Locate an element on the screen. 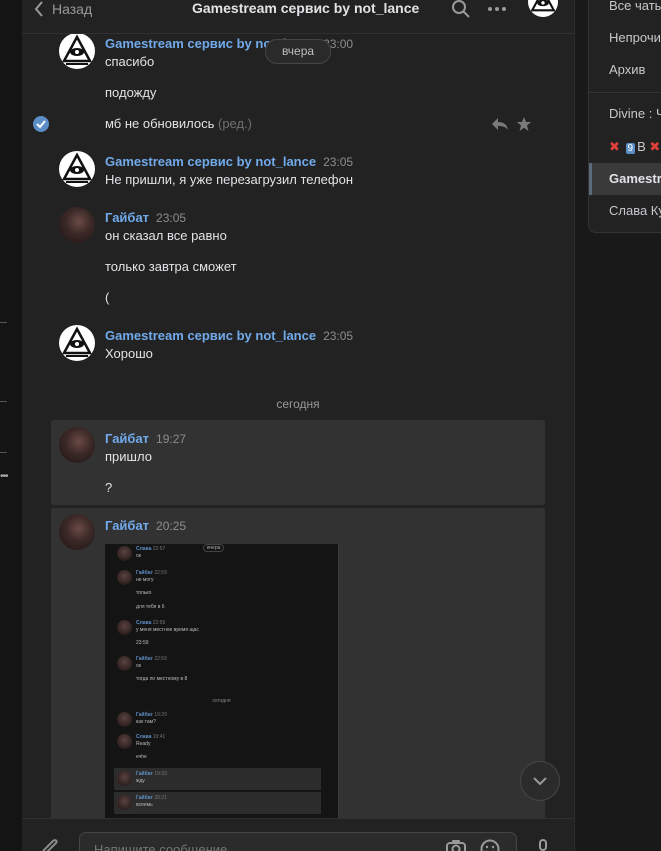 This screenshot has width=661, height=851. message-text: Не пришли, я уже перезагрузил телефон is located at coordinates (229, 179).